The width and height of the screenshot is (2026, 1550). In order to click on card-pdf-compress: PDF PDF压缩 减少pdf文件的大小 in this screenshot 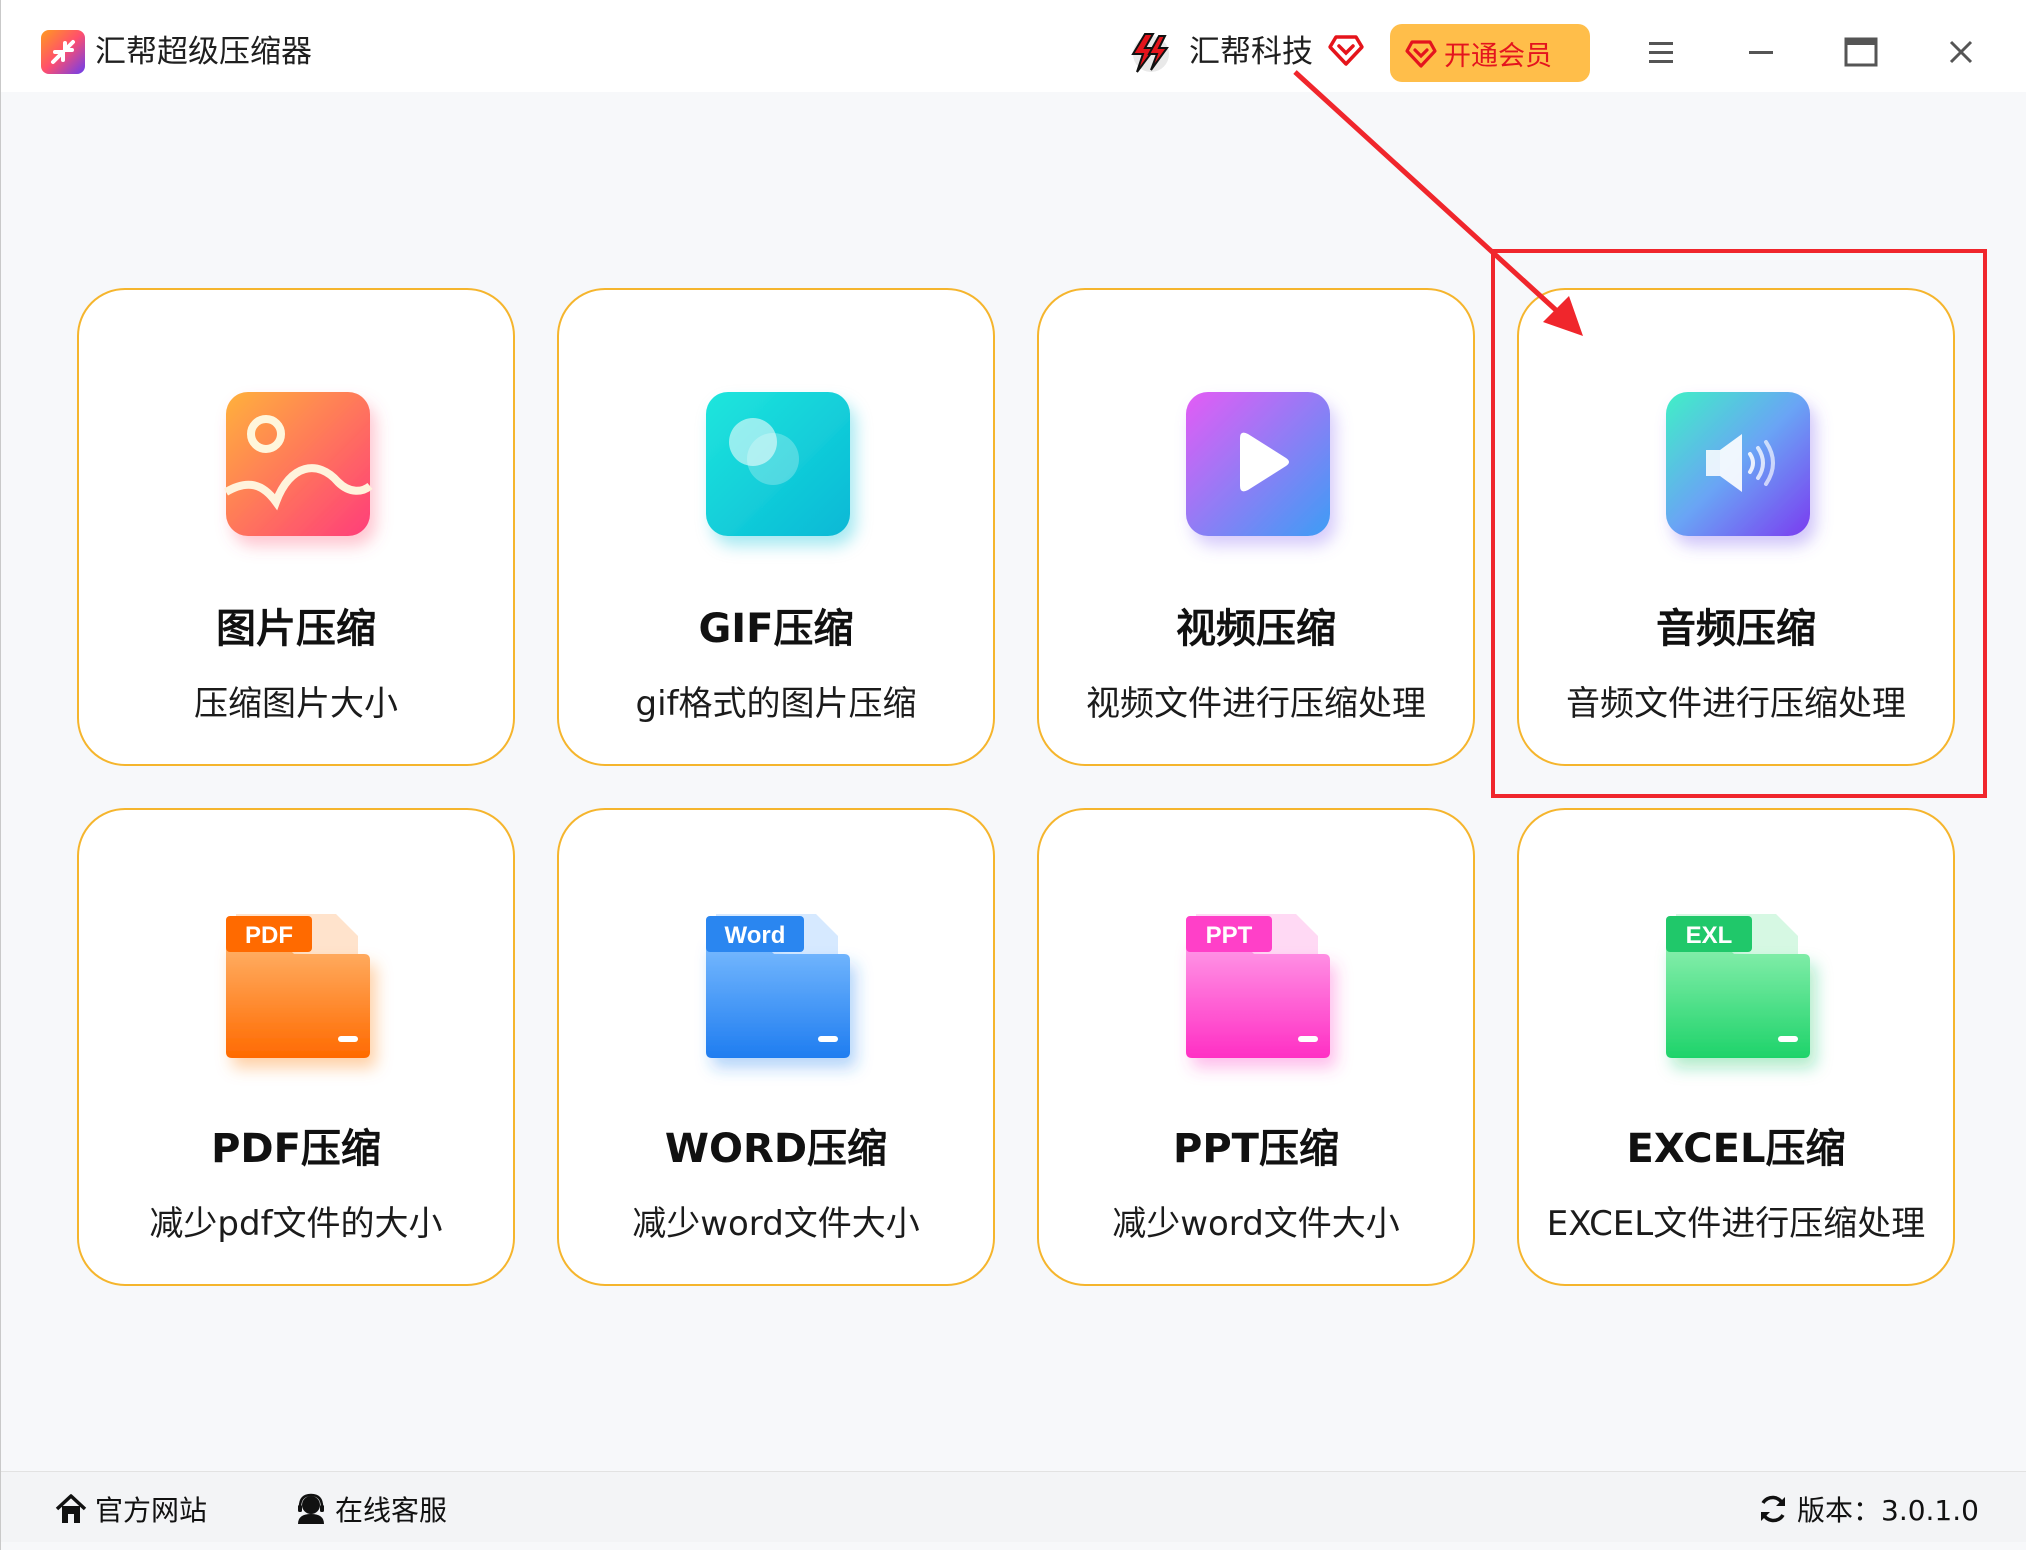, I will do `click(296, 1047)`.